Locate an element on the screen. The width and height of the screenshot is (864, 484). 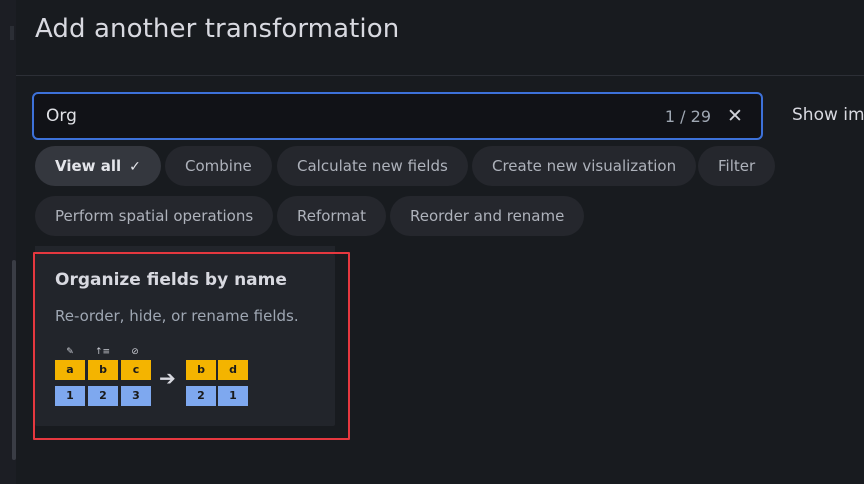
eye-slash-icon: ⊘ is located at coordinates (135, 352).